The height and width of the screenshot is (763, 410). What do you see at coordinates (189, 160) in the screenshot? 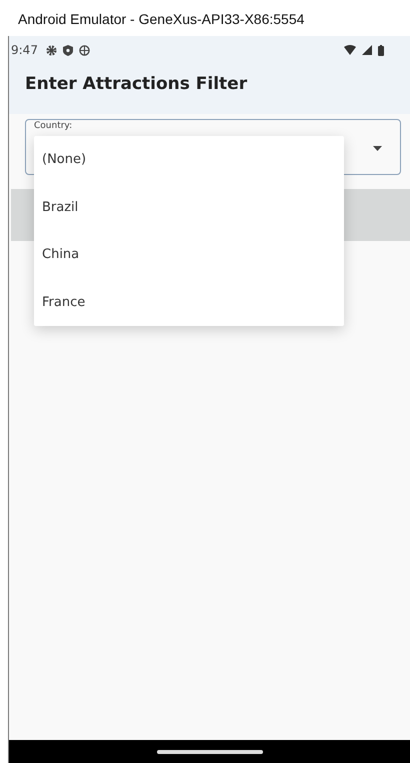
I see `dropdown-option: (None)` at bounding box center [189, 160].